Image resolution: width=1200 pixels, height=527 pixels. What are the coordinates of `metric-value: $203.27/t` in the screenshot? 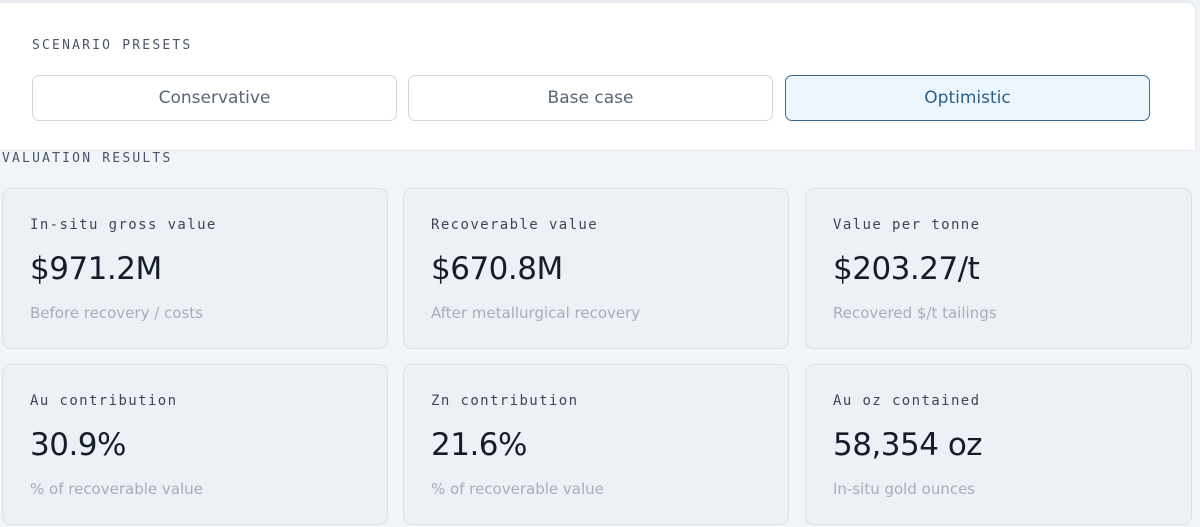 It's located at (906, 269).